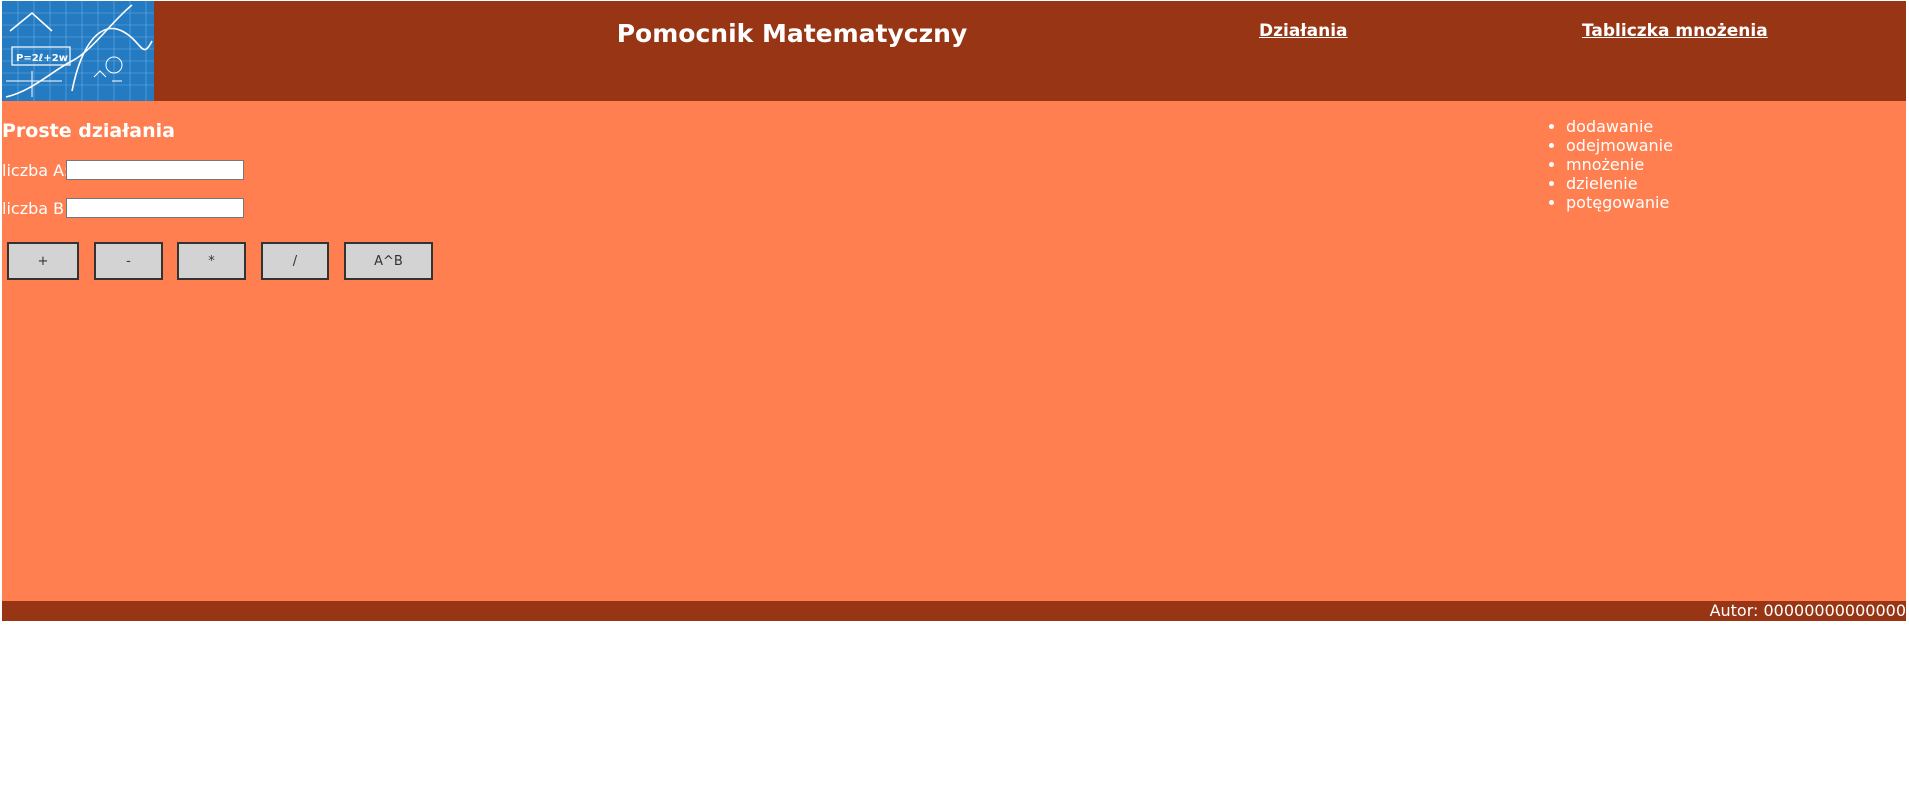  Describe the element at coordinates (1675, 31) in the screenshot. I see `nav-link-tabliczka-mnozenia: Tabliczka mnożenia` at that location.